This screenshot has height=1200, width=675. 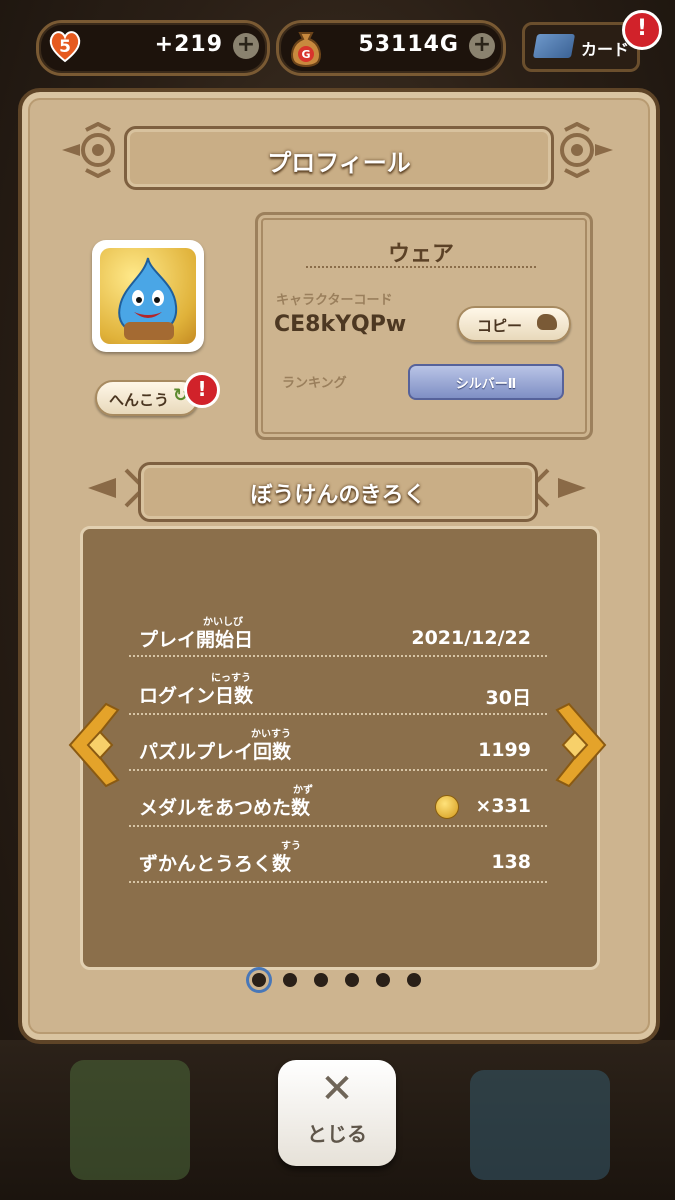 I want to click on stamina-level: 5, so click(x=65, y=47).